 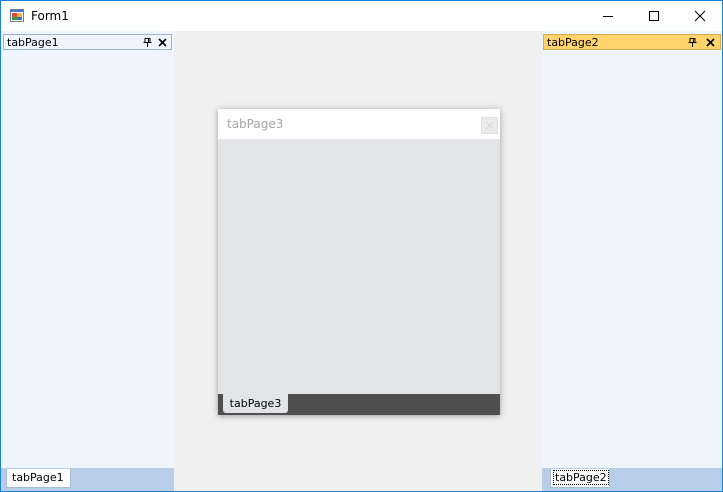 What do you see at coordinates (359, 124) in the screenshot?
I see `floating-window-header: tabPage3` at bounding box center [359, 124].